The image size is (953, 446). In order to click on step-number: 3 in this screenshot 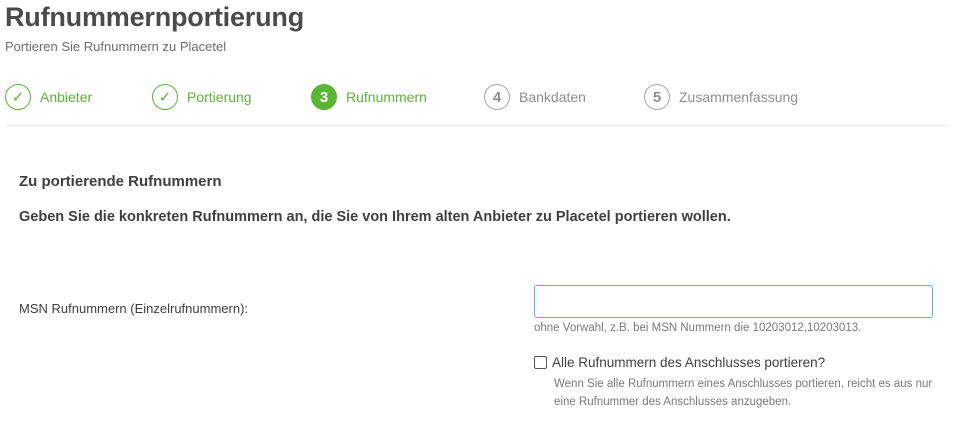, I will do `click(324, 97)`.